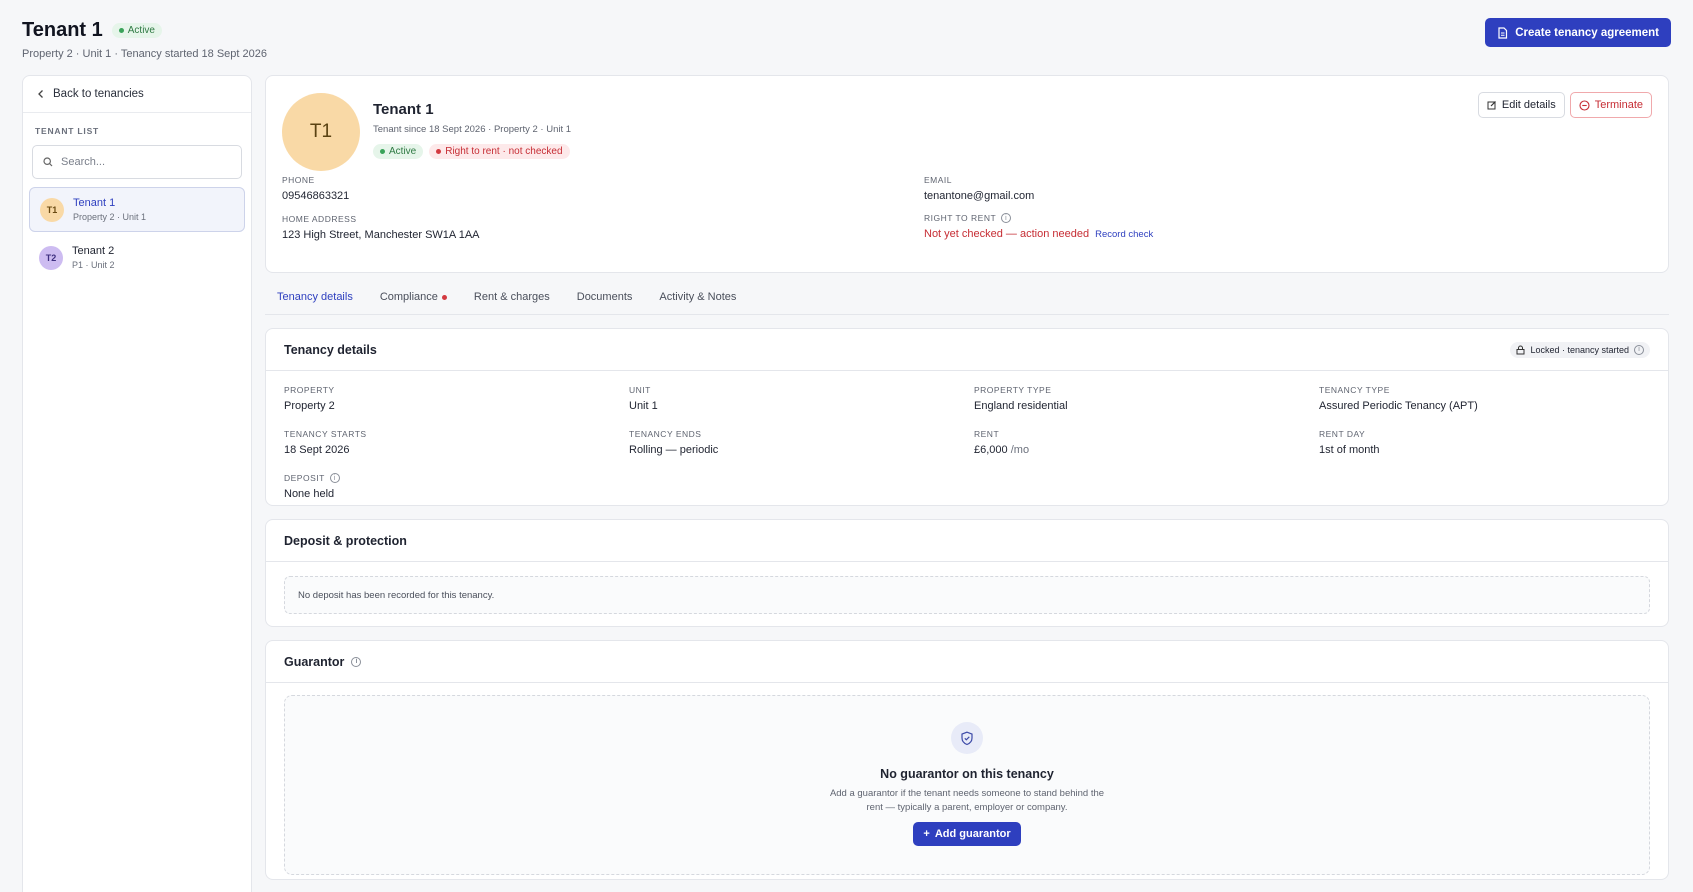  Describe the element at coordinates (315, 303) in the screenshot. I see `tab-tenancy-details: Tenancy details` at that location.